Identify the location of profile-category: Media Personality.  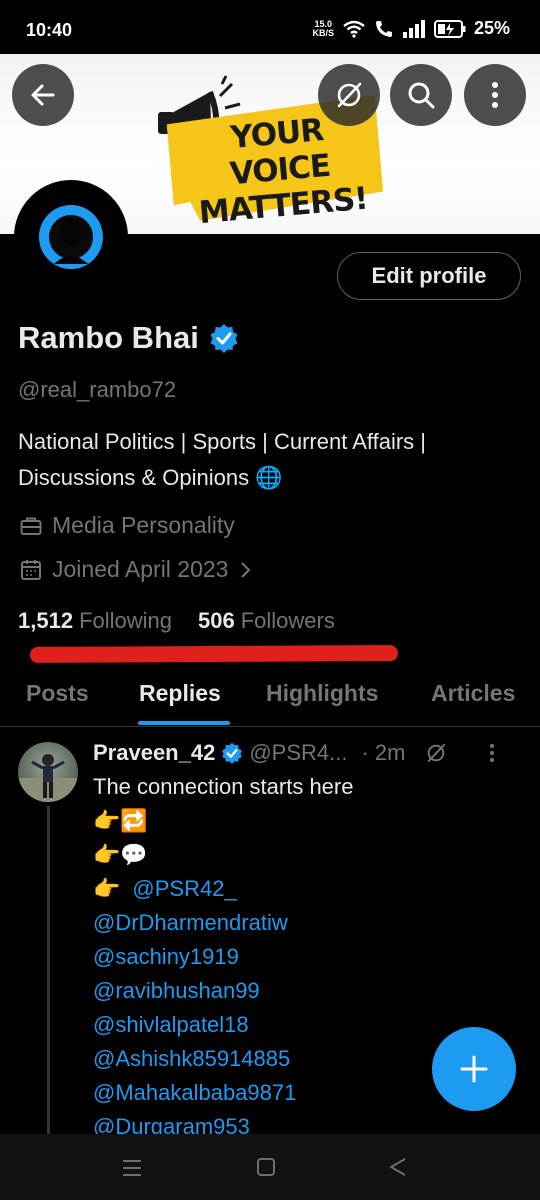
(127, 525).